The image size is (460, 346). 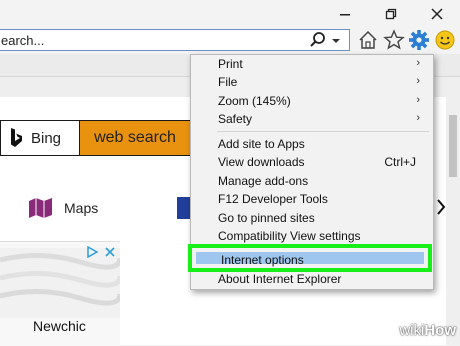 I want to click on maps-link: Maps, so click(x=63, y=208).